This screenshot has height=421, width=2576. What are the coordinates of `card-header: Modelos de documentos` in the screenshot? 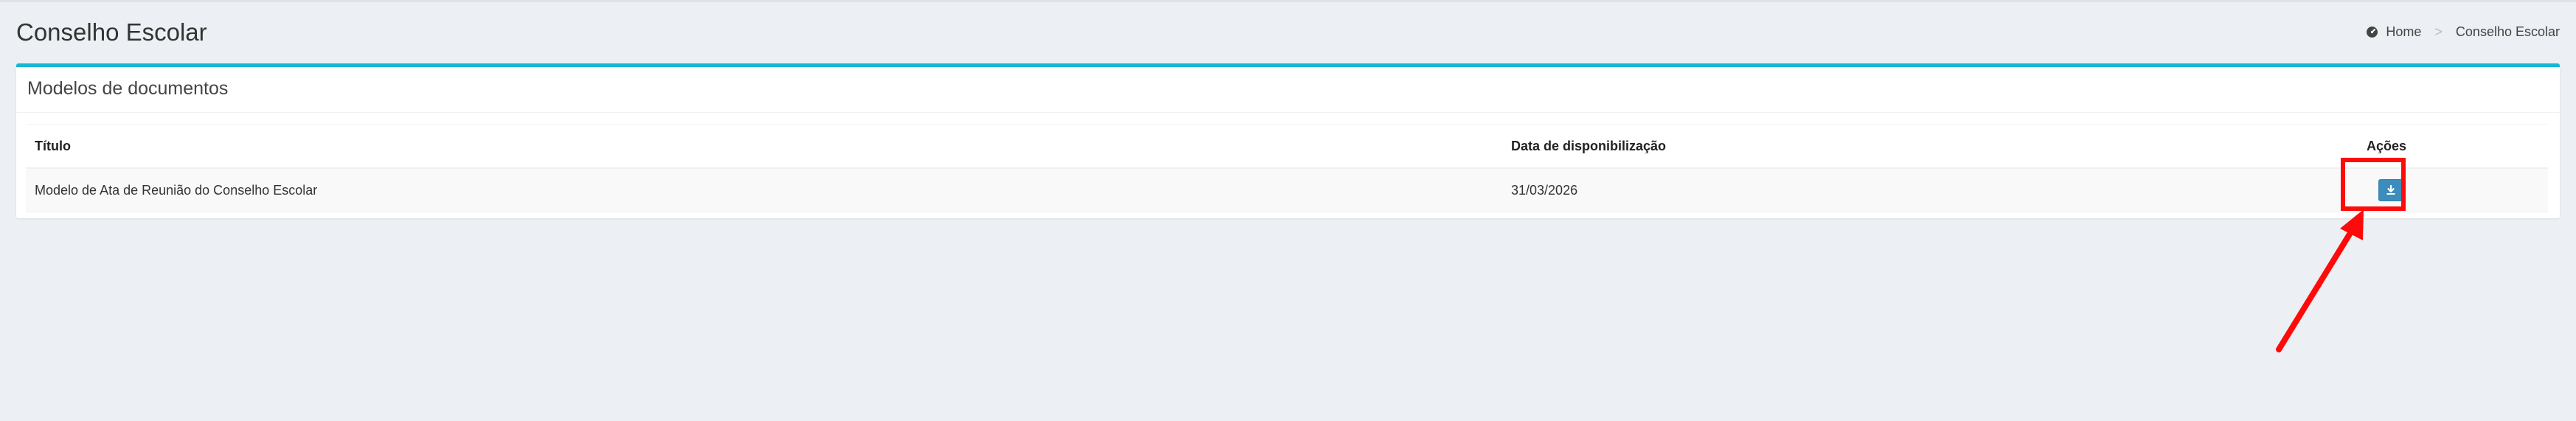 It's located at (1288, 90).